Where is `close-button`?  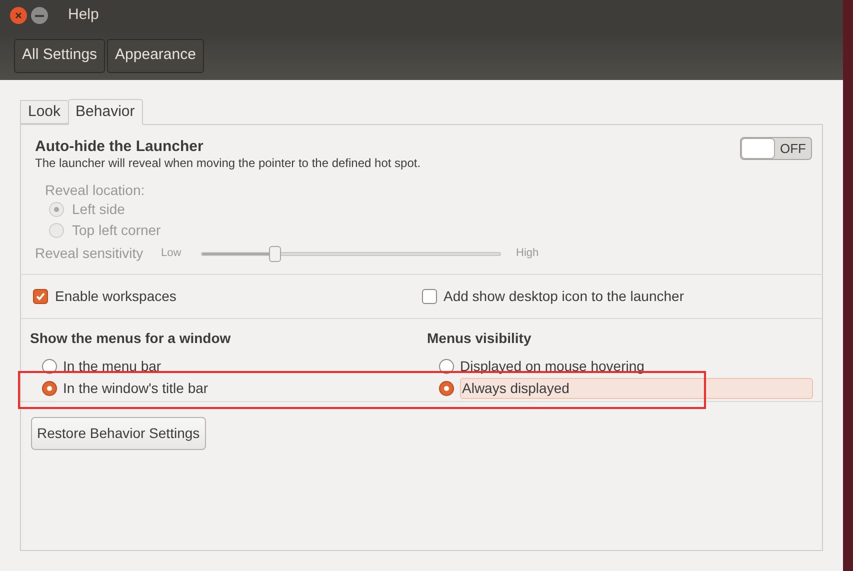 close-button is located at coordinates (18, 15).